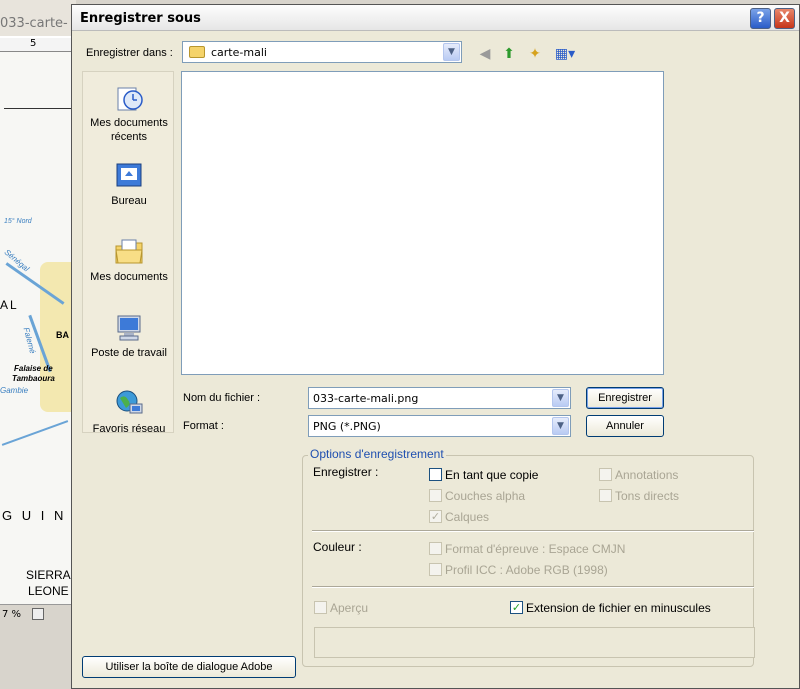 The width and height of the screenshot is (800, 689). I want to click on place-label: Favoris réseau, so click(129, 429).